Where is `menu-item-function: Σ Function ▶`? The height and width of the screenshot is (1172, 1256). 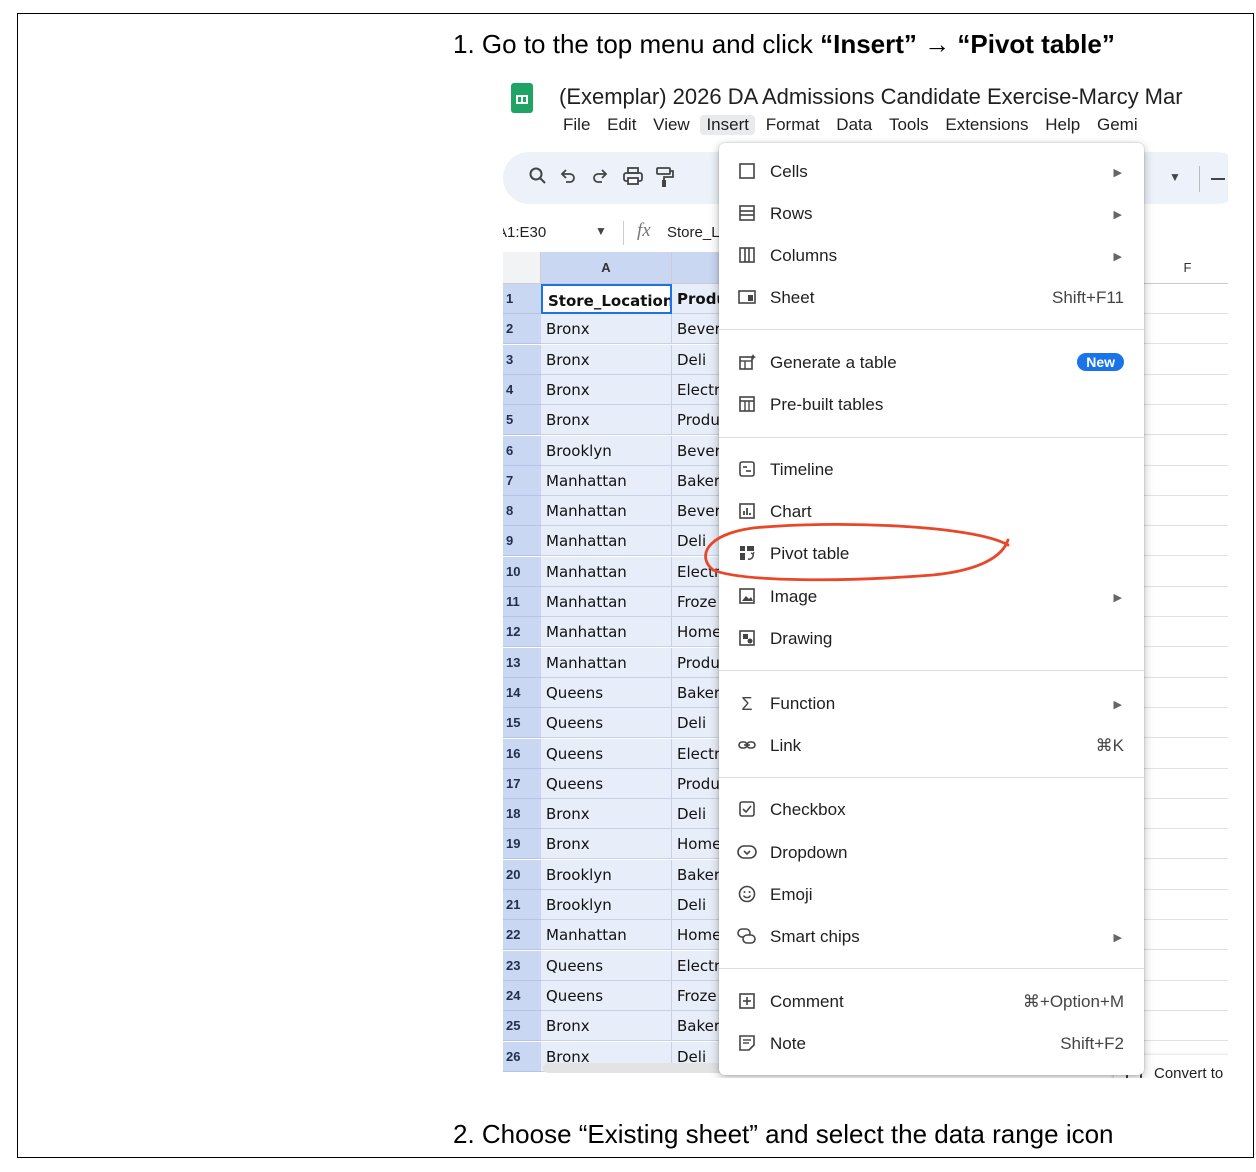
menu-item-function: Σ Function ▶ is located at coordinates (931, 705).